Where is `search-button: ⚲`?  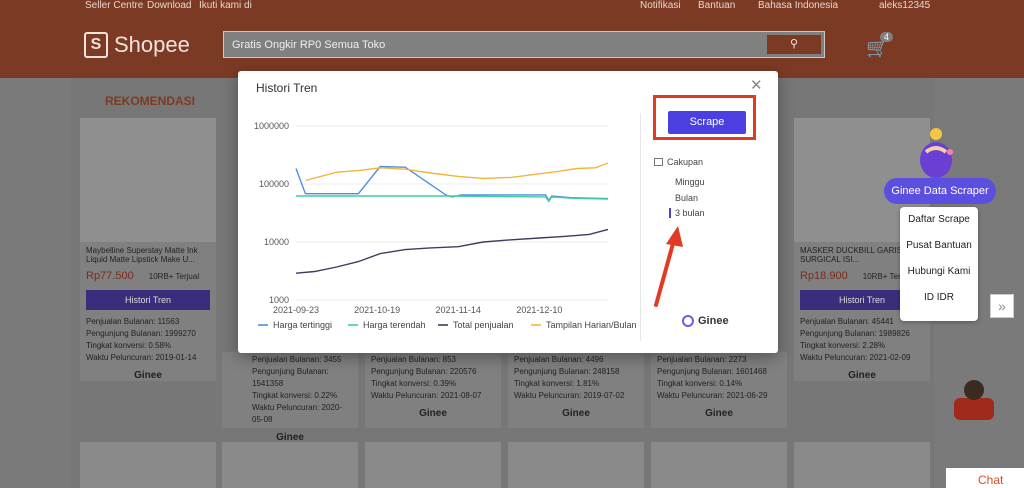 search-button: ⚲ is located at coordinates (794, 44).